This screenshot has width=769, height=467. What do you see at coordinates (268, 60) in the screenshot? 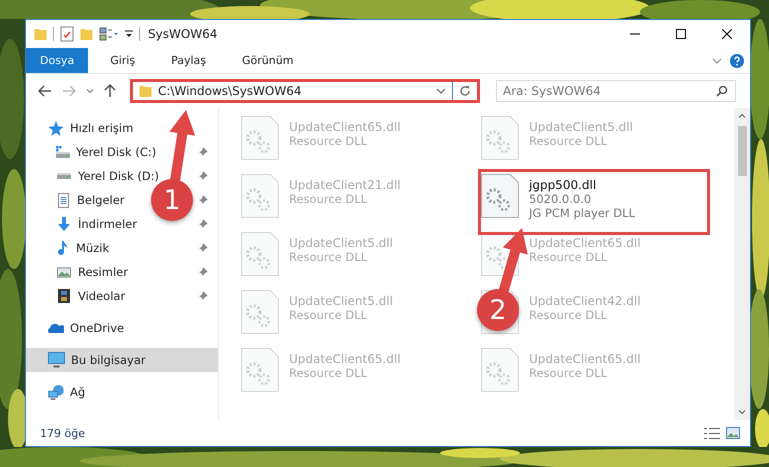
I see `ribbon-tab: Görünüm` at bounding box center [268, 60].